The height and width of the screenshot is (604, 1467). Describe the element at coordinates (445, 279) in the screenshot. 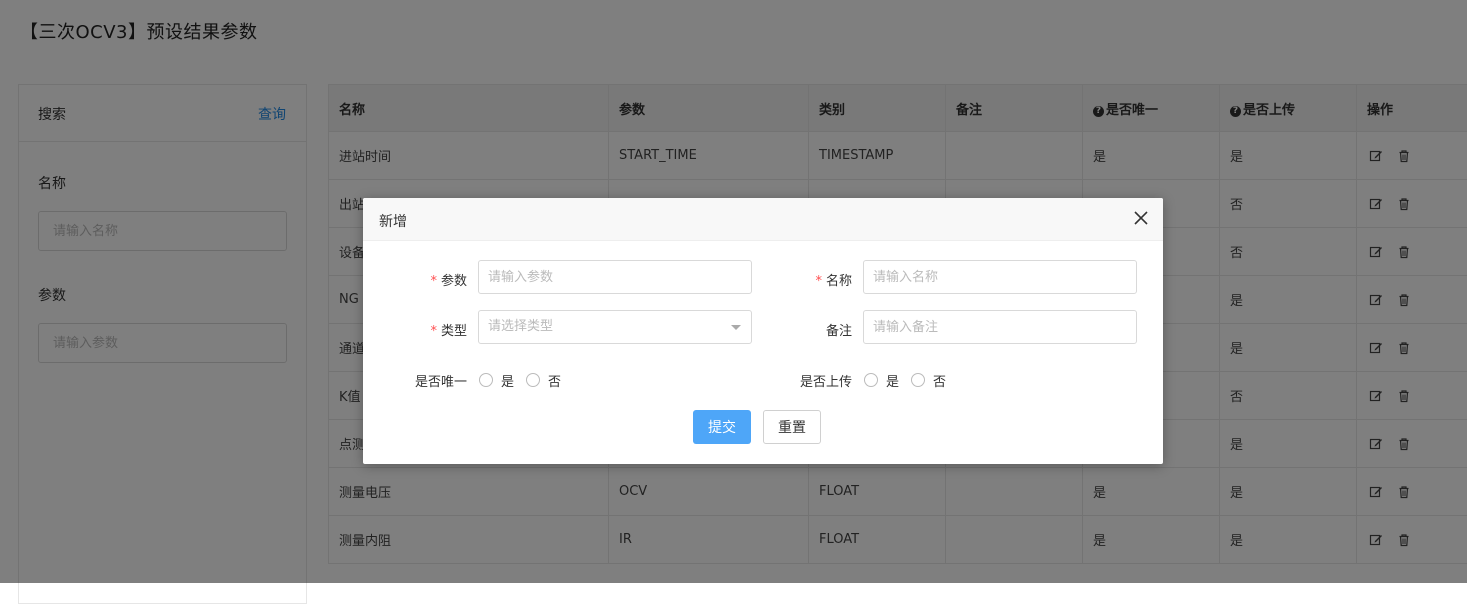

I see `param-field-label: *参数` at that location.